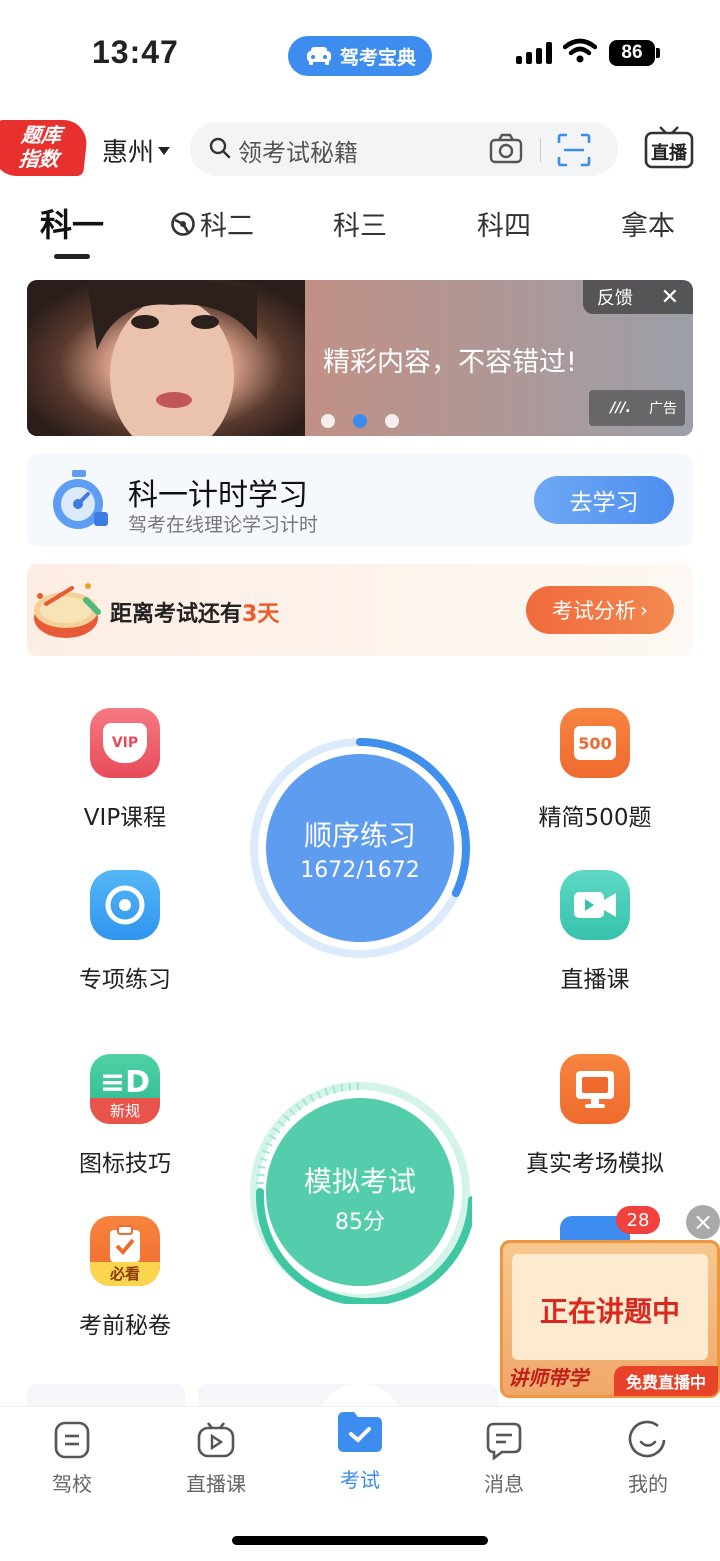 The image size is (720, 1561). I want to click on timed-study-subtitle: 驾考在线理论学习计时, so click(223, 525).